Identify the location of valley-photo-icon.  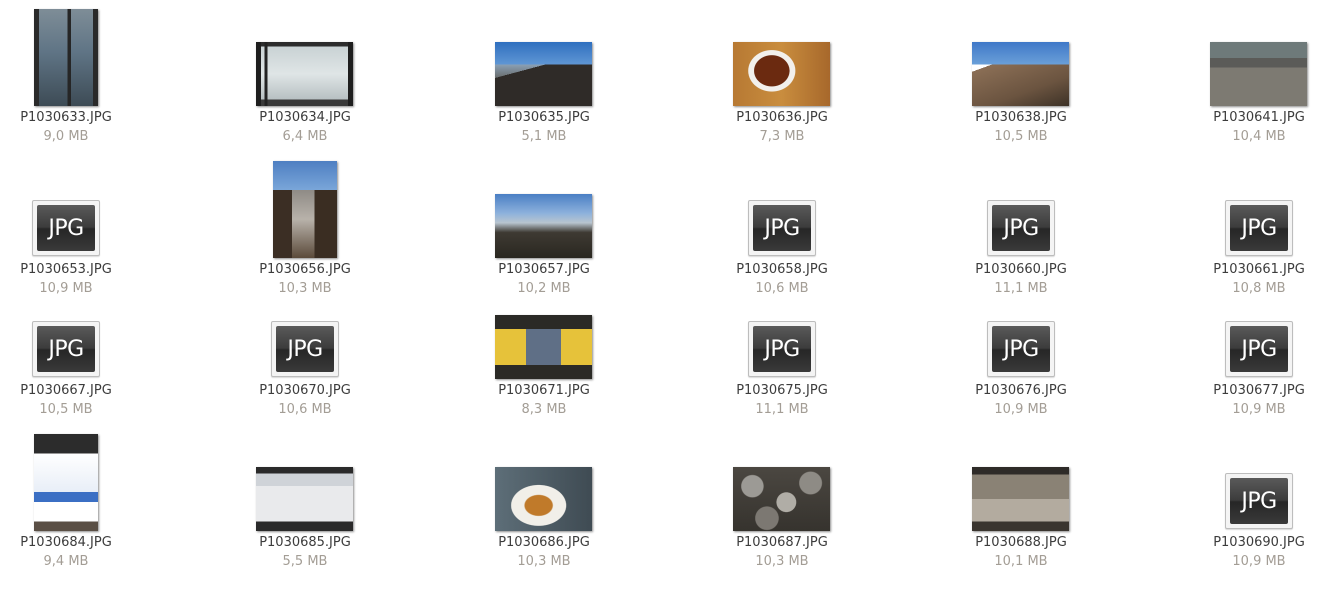
(305, 209).